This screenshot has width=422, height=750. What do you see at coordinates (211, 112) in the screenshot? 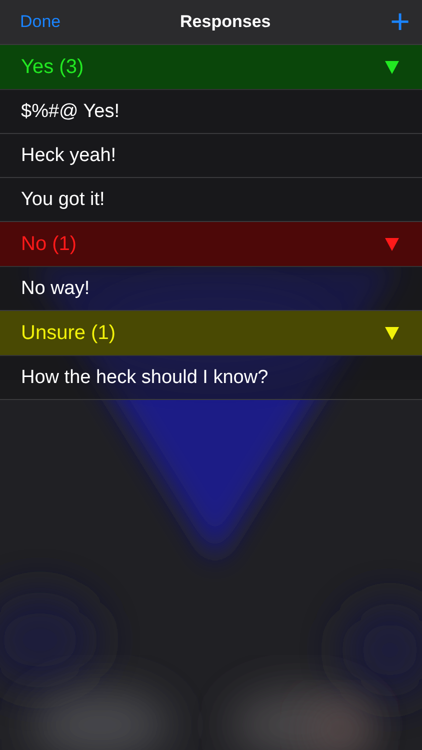
I see `response-row: $%#@ Yes!` at bounding box center [211, 112].